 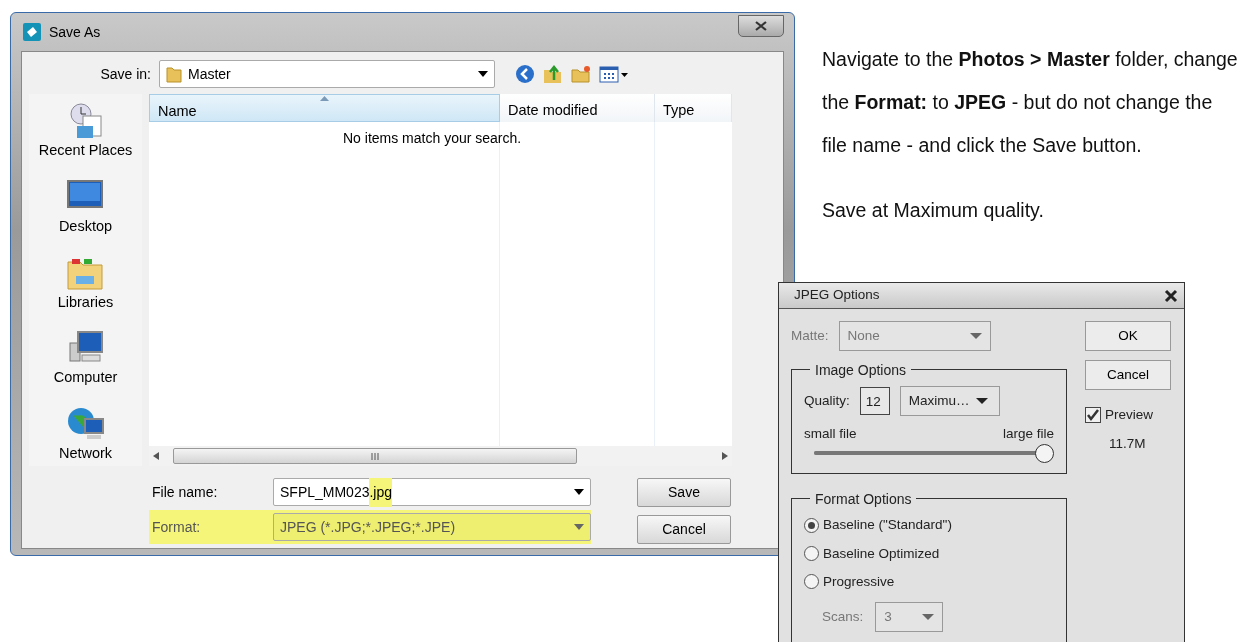 What do you see at coordinates (1028, 434) in the screenshot?
I see `slider-max-label: large file` at bounding box center [1028, 434].